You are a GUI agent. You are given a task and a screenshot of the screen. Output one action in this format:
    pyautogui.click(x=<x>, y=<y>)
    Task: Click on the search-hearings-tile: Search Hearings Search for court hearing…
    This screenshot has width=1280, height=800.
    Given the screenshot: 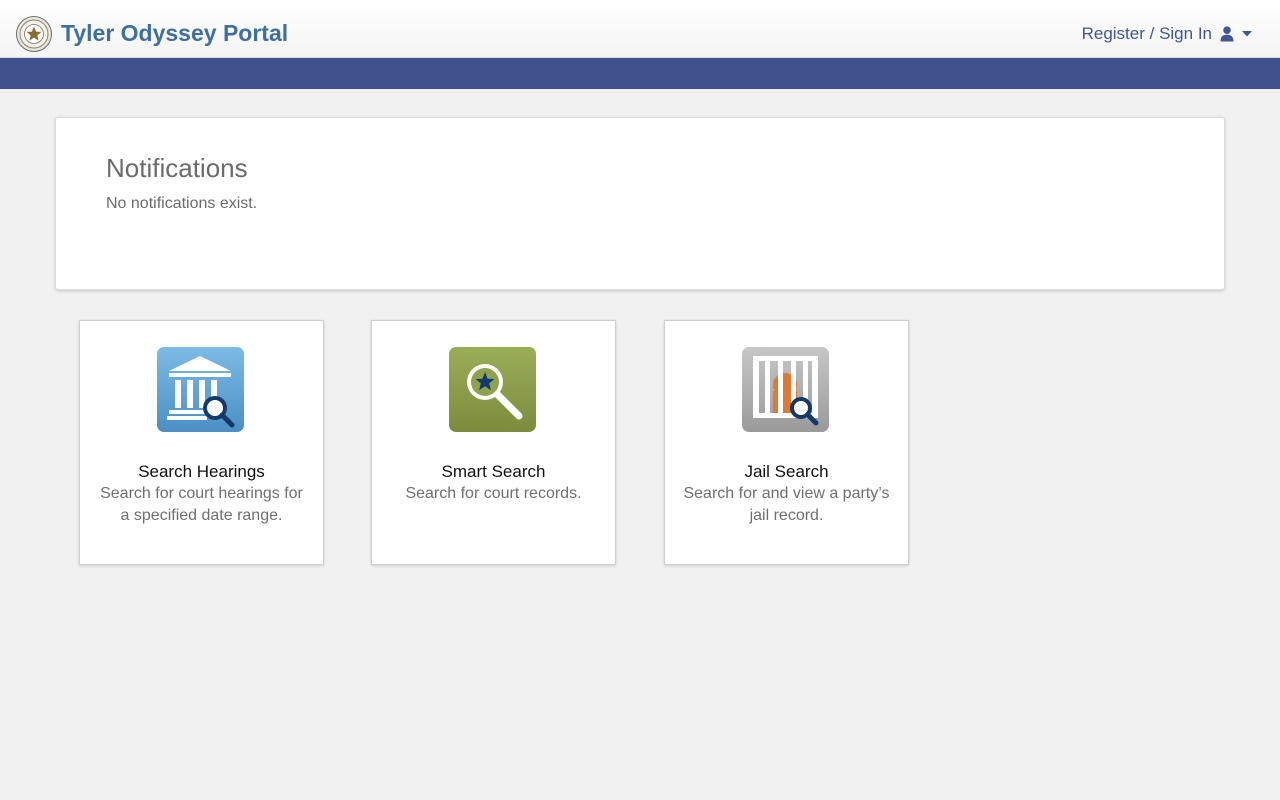 What is the action you would take?
    pyautogui.click(x=201, y=442)
    